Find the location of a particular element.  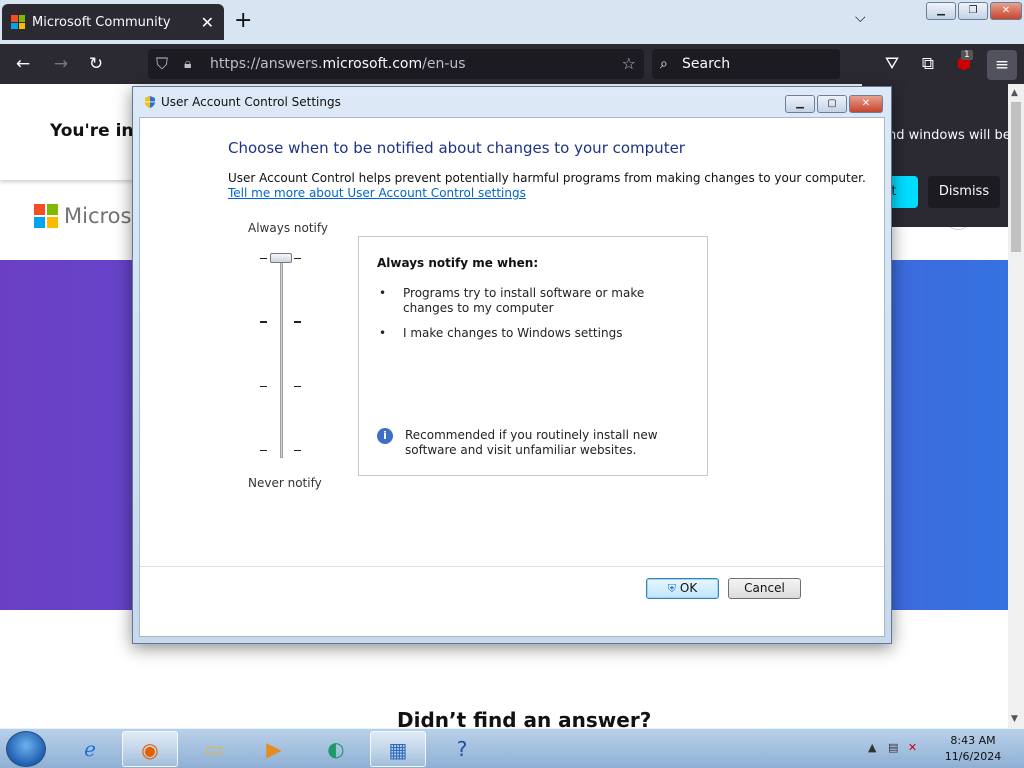

page-scrollbar: ▲ ▼ is located at coordinates (1016, 406).